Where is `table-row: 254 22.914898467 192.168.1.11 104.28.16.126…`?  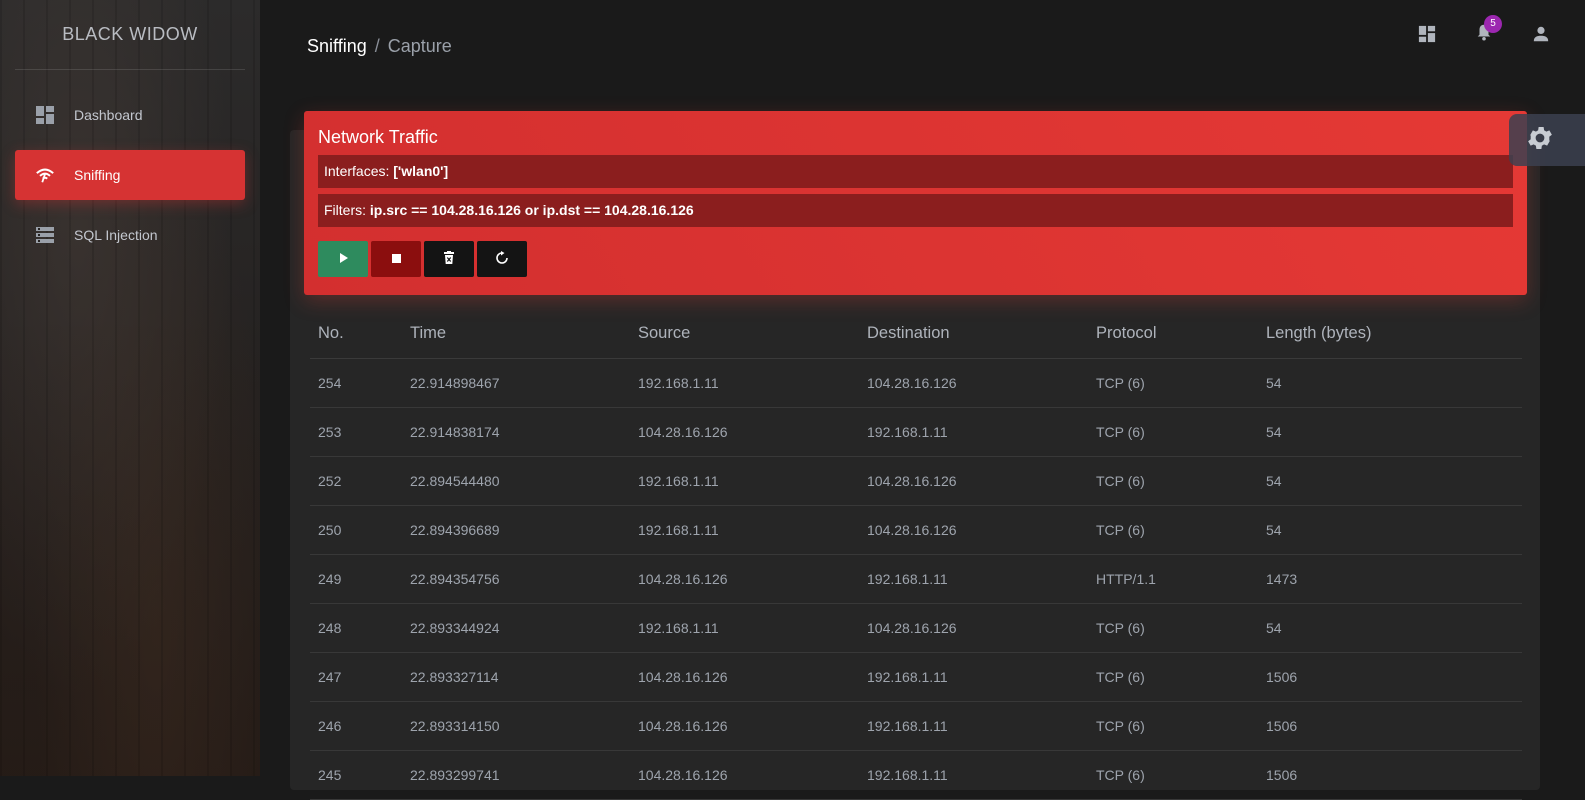
table-row: 254 22.914898467 192.168.1.11 104.28.16.126… is located at coordinates (916, 383).